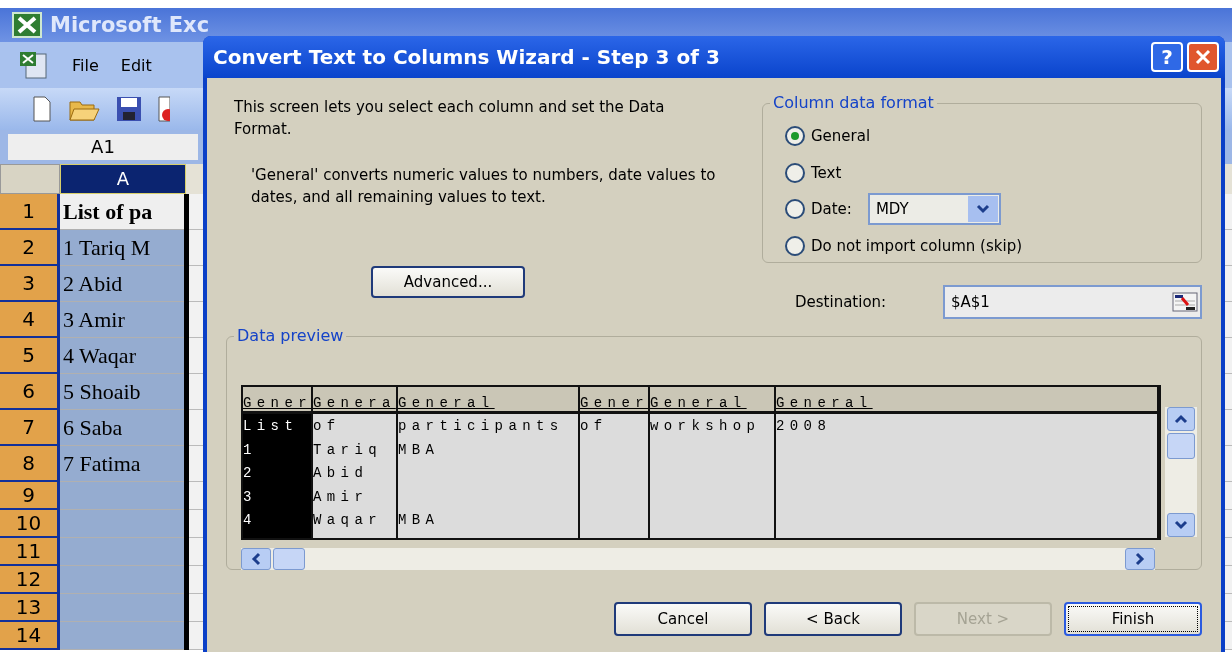 The height and width of the screenshot is (652, 1232). I want to click on close-button, so click(1203, 57).